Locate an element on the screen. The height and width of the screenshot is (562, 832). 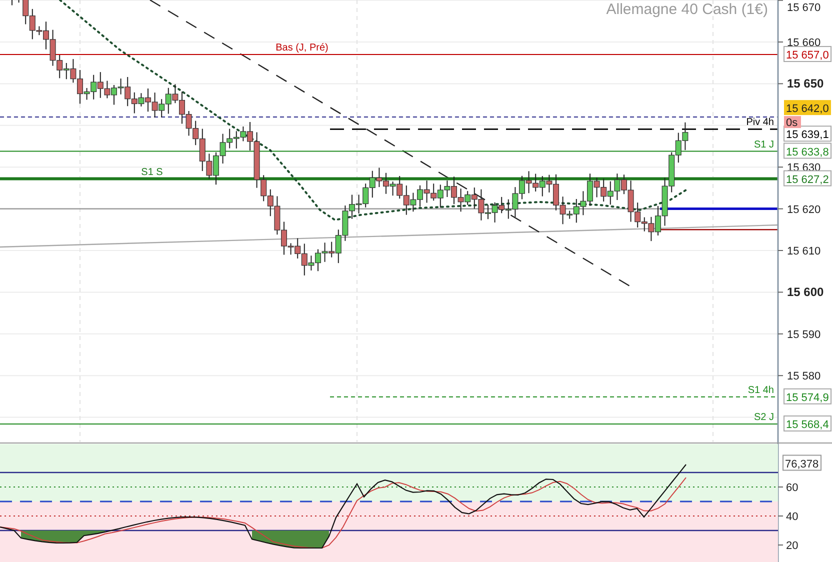
level-label: S1 4h is located at coordinates (761, 390).